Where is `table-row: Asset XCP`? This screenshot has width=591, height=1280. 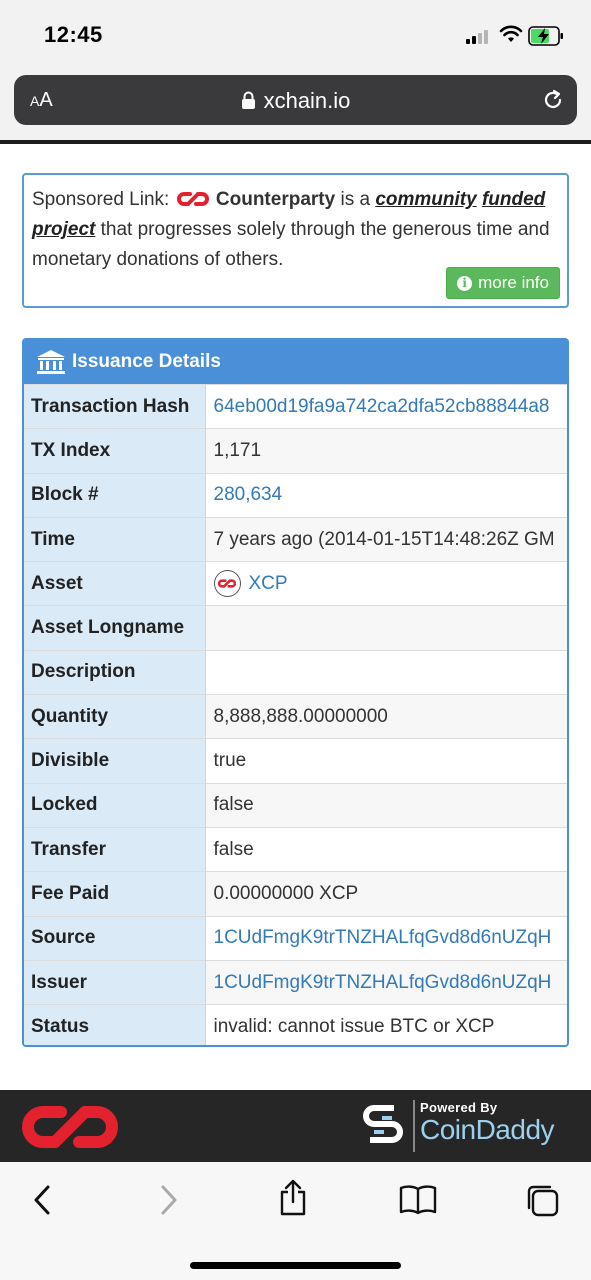 table-row: Asset XCP is located at coordinates (296, 583).